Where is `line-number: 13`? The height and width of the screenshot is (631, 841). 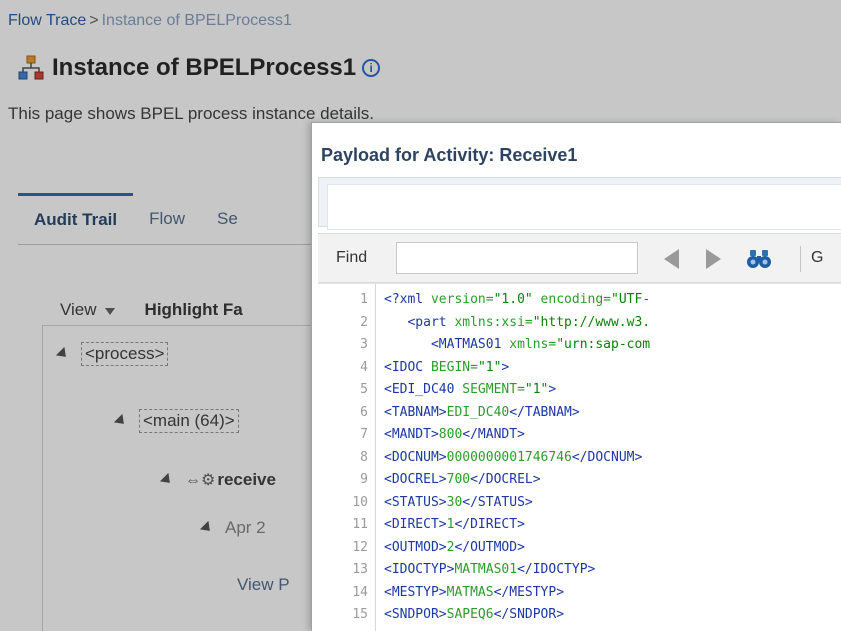
line-number: 13 is located at coordinates (360, 569).